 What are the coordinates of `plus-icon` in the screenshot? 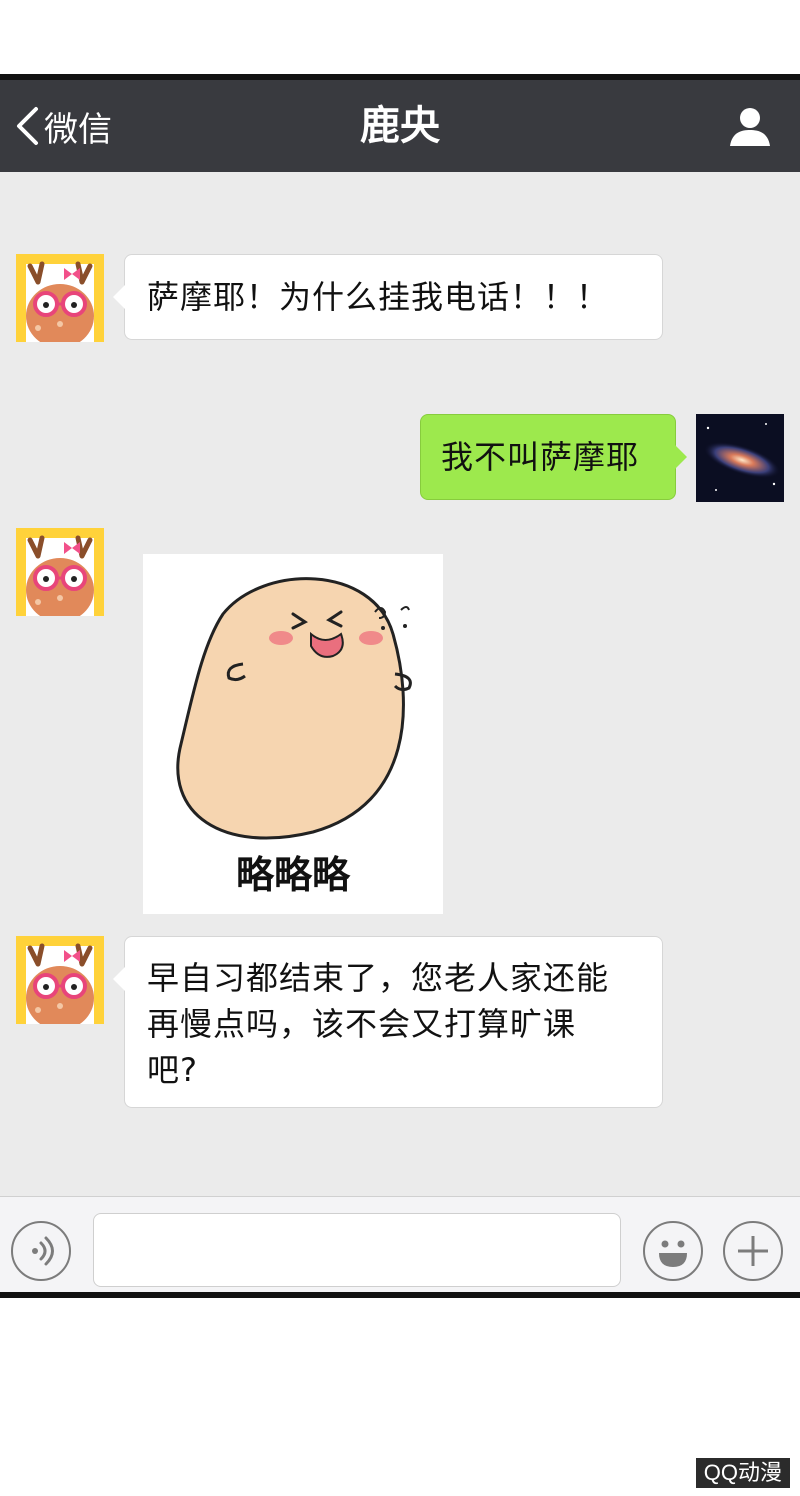 It's located at (753, 1251).